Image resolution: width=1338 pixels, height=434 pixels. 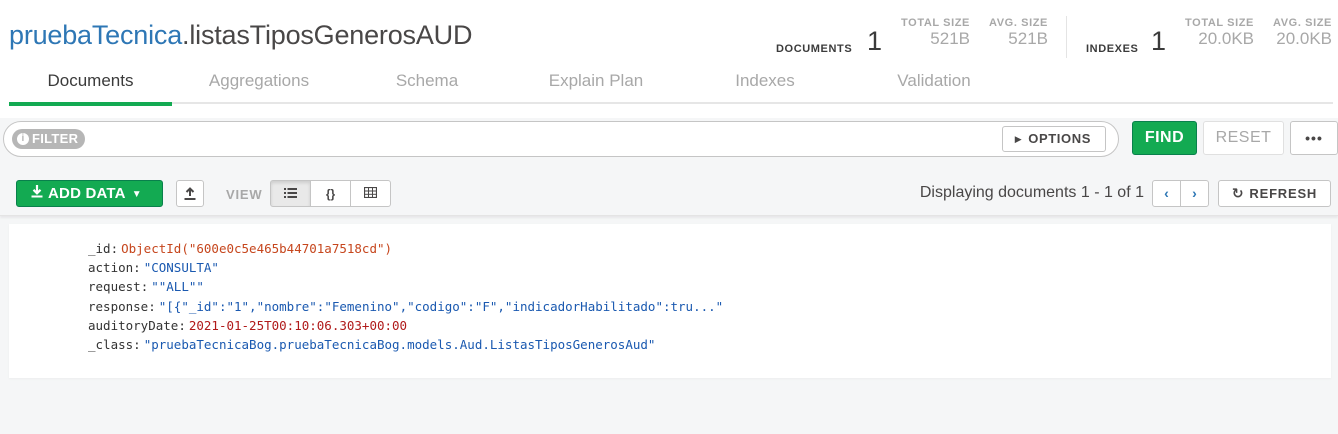 What do you see at coordinates (244, 194) in the screenshot?
I see `view-label: VIEW` at bounding box center [244, 194].